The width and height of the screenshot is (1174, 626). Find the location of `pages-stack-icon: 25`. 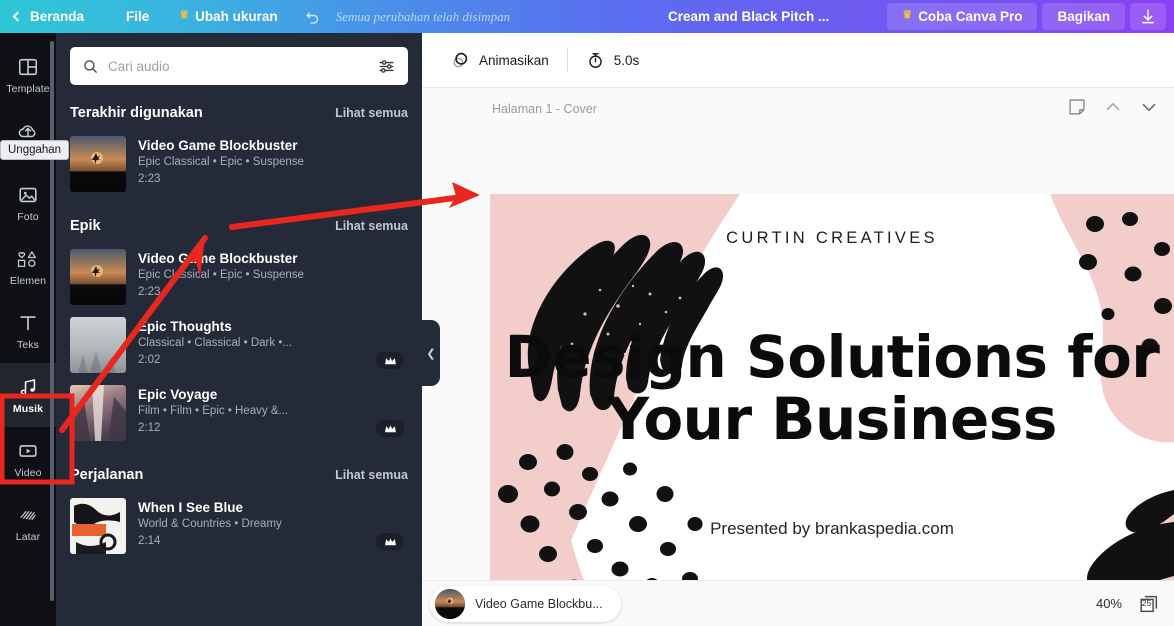

pages-stack-icon: 25 is located at coordinates (1149, 604).